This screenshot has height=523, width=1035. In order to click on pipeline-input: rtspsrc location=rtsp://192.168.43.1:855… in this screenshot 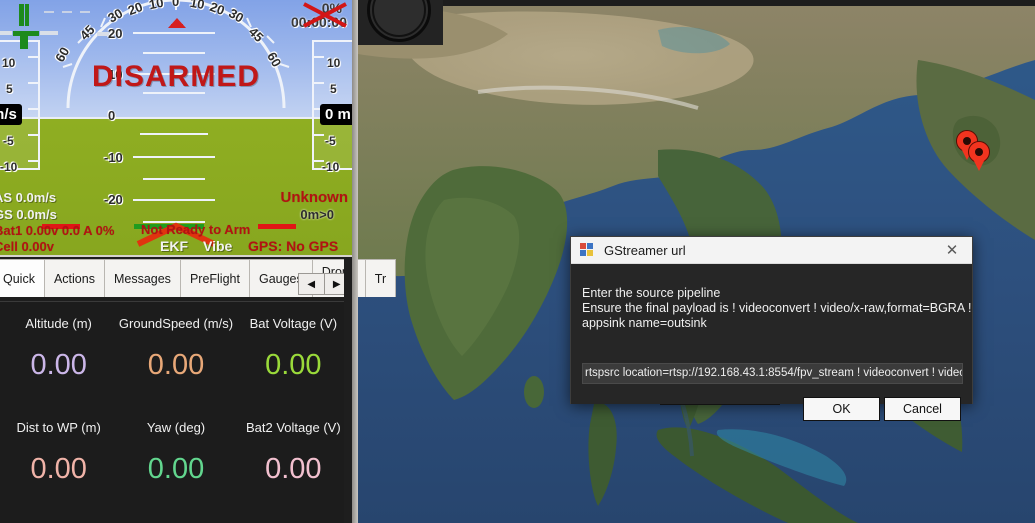, I will do `click(772, 373)`.